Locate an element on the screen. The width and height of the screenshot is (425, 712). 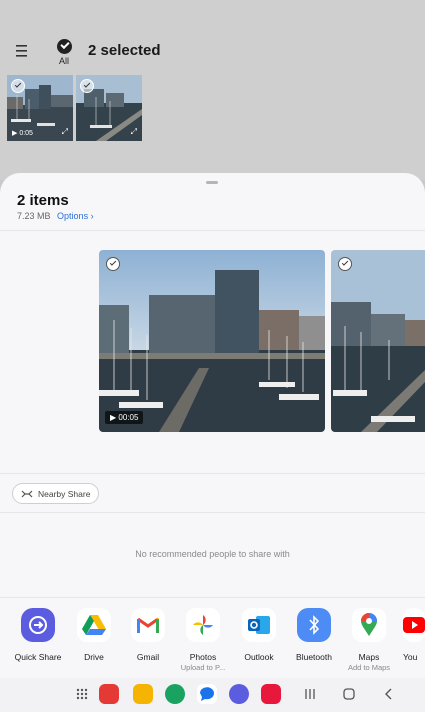
select-all-label: All is located at coordinates (63, 61).